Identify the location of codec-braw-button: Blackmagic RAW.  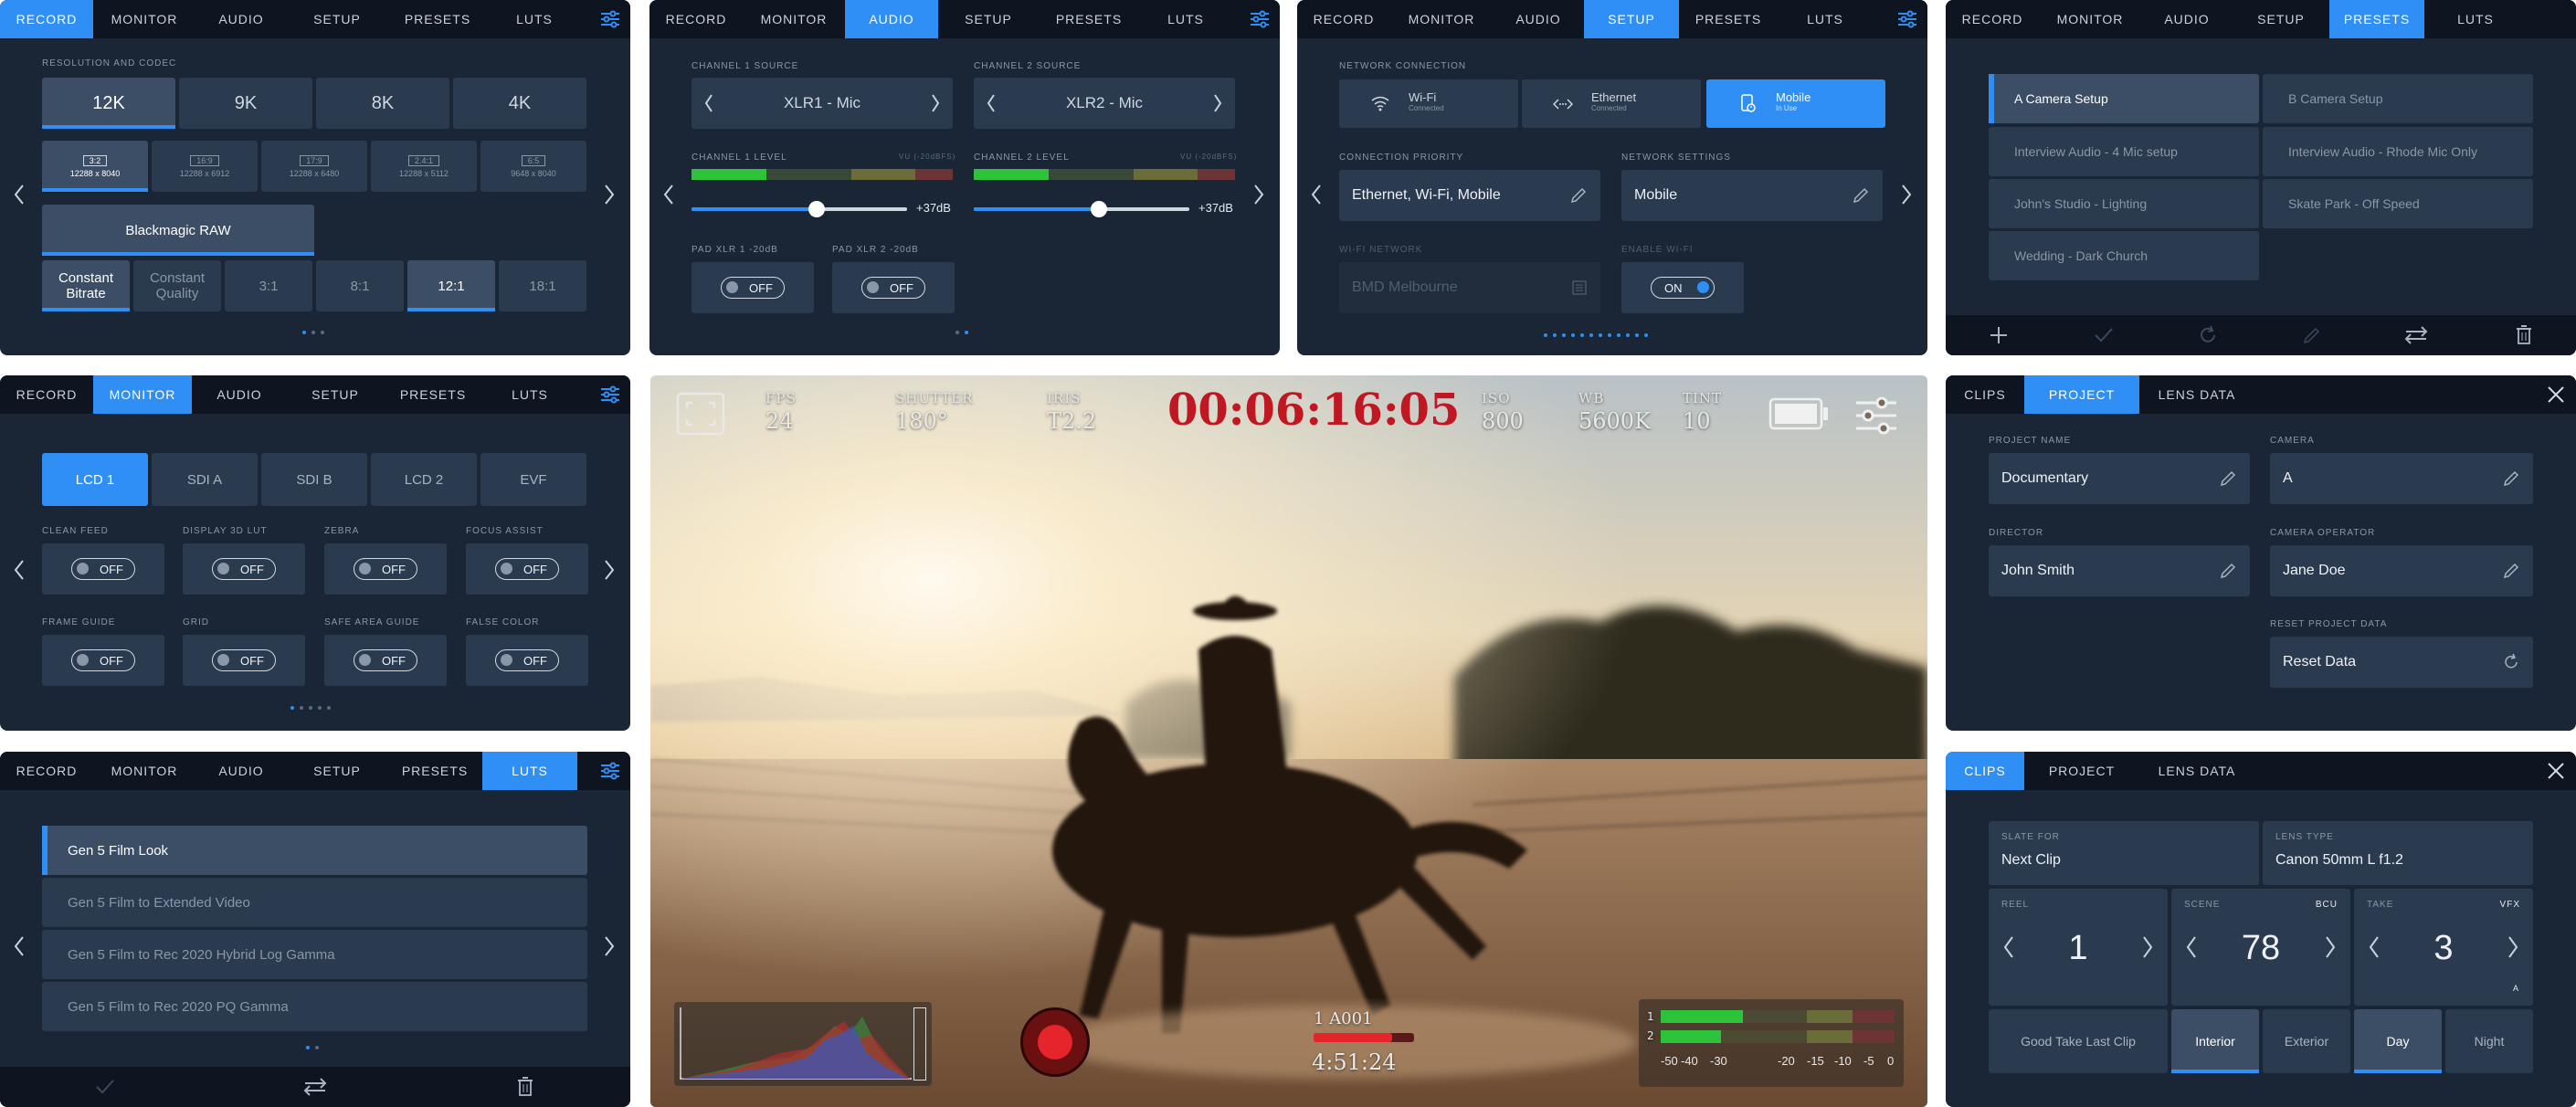
(178, 230).